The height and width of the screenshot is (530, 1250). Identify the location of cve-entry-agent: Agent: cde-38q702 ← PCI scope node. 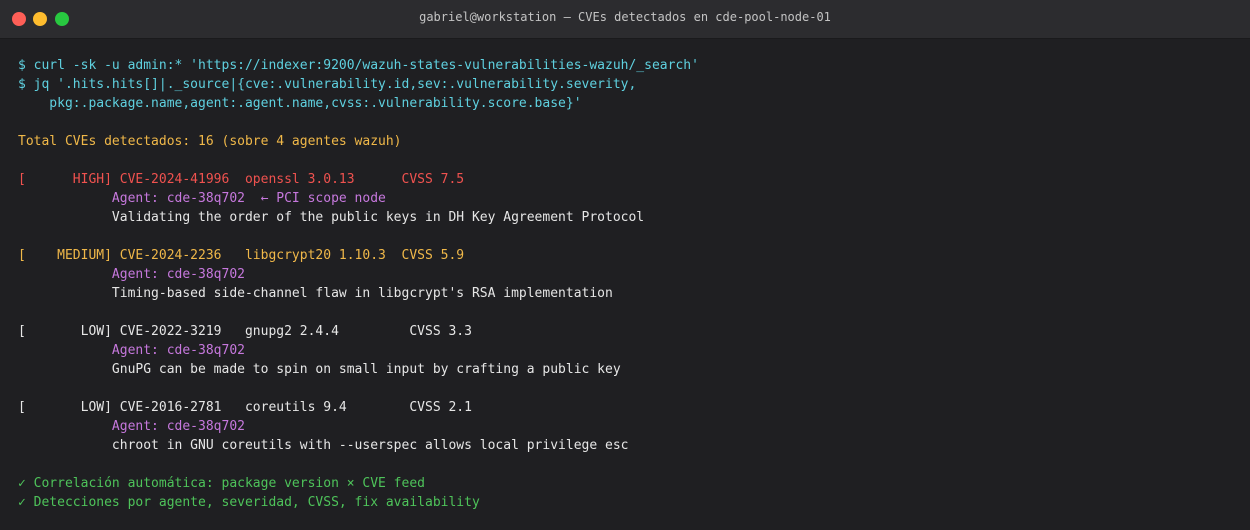
(202, 198).